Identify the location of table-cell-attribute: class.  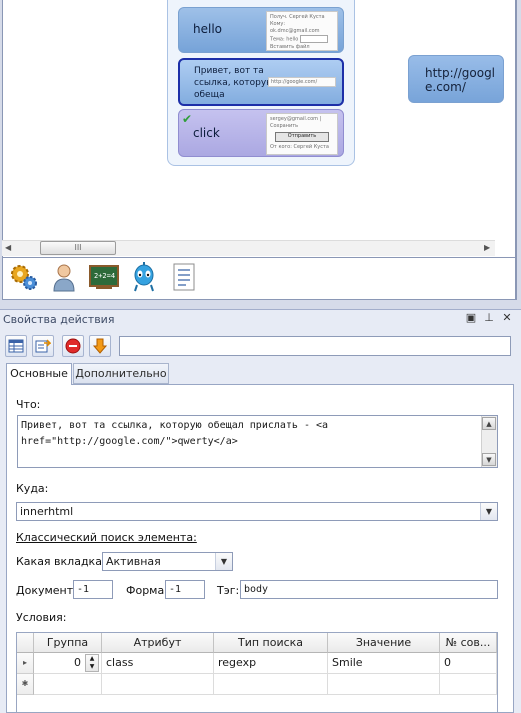
(158, 663).